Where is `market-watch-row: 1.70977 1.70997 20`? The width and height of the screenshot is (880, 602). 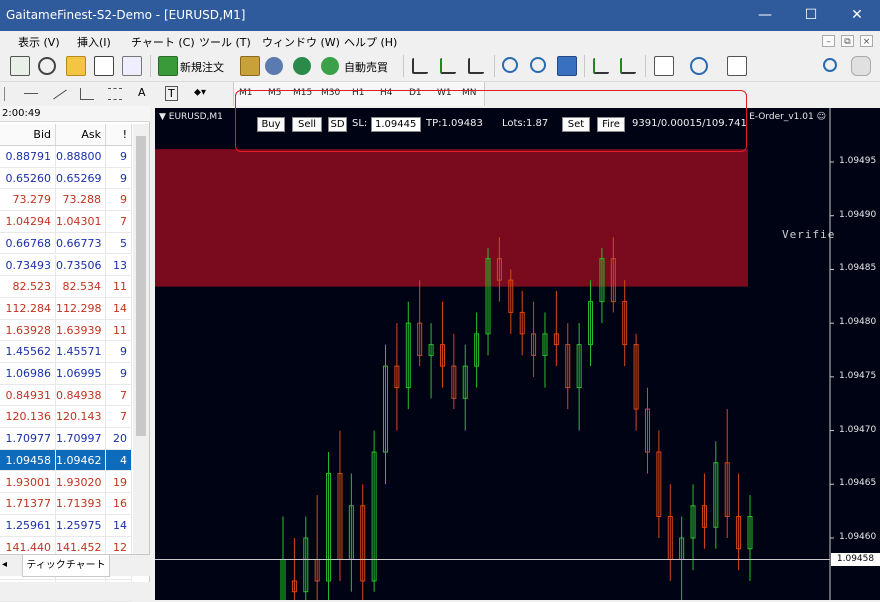
market-watch-row: 1.70977 1.70997 20 is located at coordinates (66, 439).